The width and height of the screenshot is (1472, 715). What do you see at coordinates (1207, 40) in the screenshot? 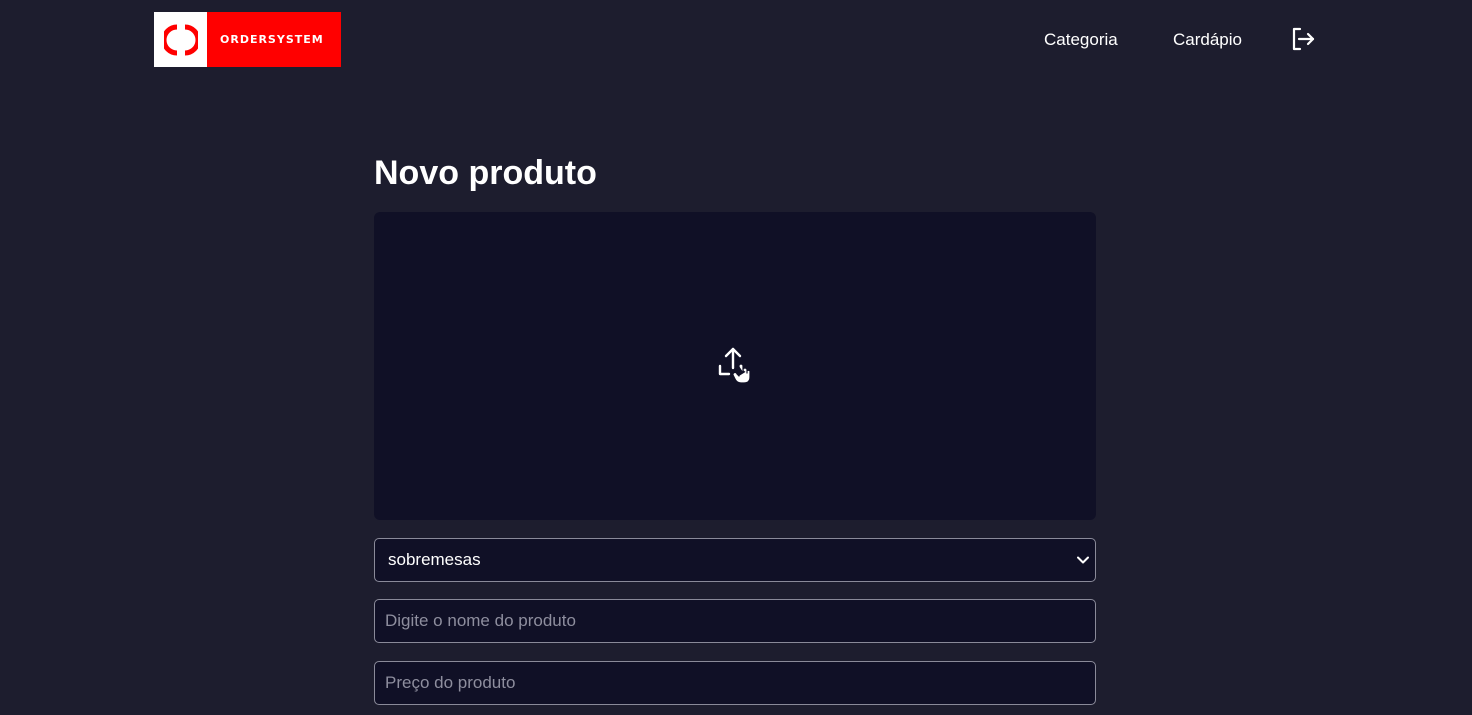
I see `nav-link-cardapio: Cardápio` at bounding box center [1207, 40].